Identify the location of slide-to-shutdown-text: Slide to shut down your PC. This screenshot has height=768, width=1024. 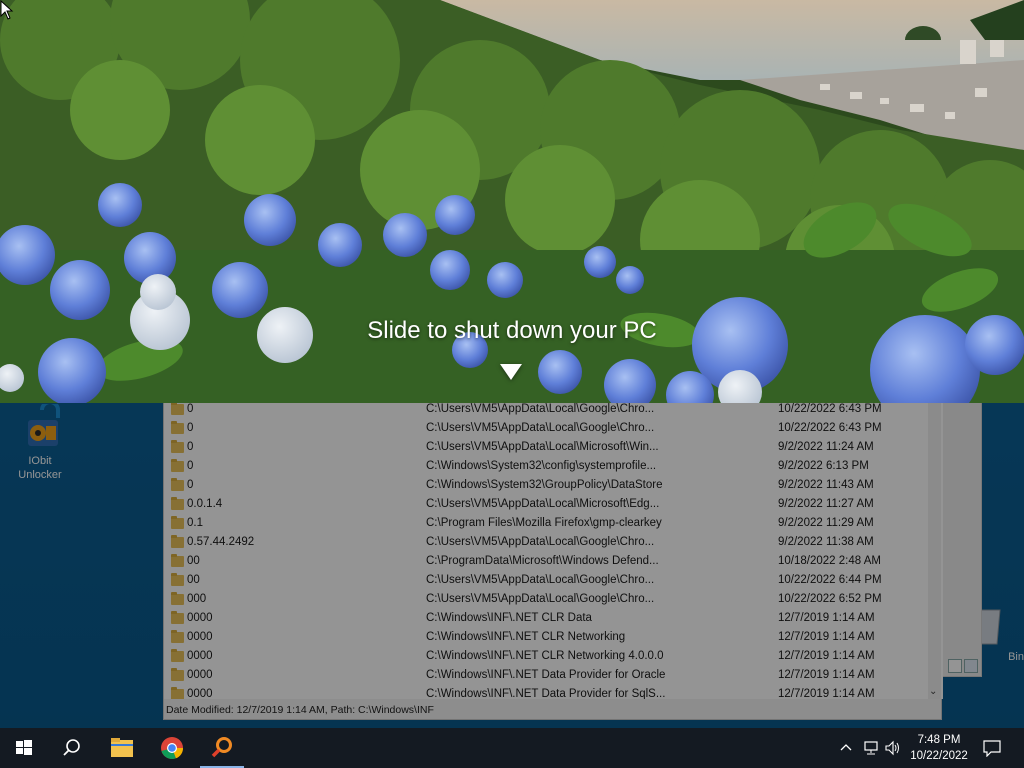
(512, 330).